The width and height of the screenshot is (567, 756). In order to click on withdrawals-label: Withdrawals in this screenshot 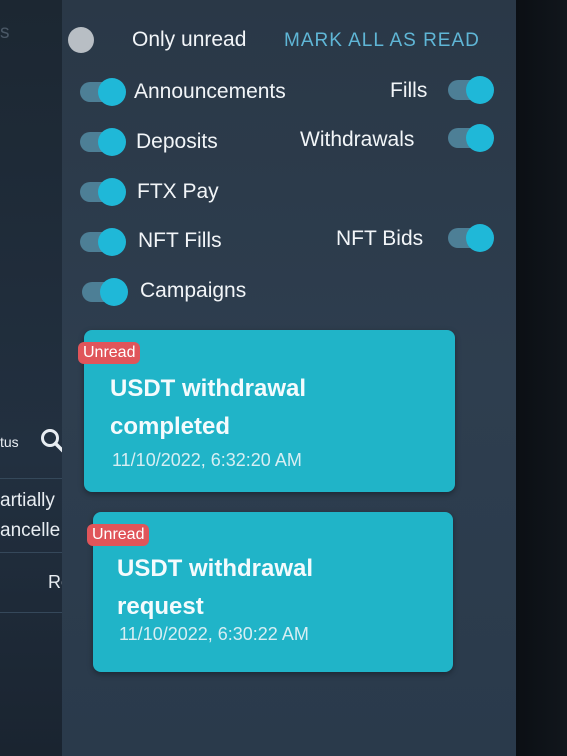, I will do `click(357, 139)`.